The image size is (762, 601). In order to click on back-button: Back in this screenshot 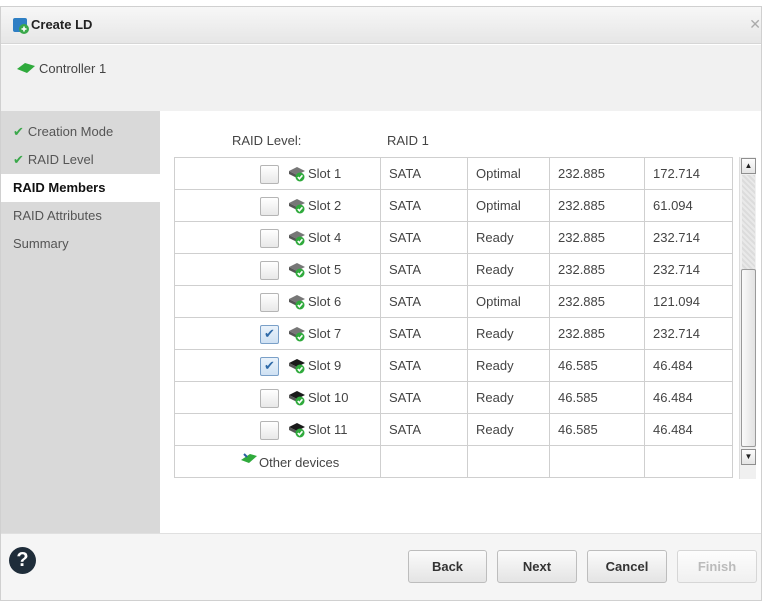, I will do `click(447, 566)`.